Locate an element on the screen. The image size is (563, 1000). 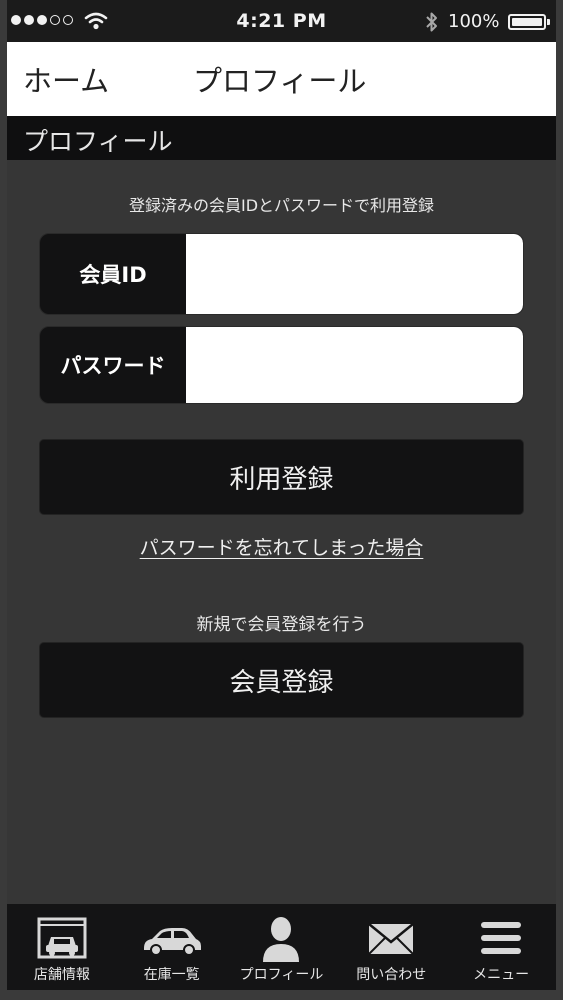
nav-bar: ホーム プロフィール is located at coordinates (281, 79).